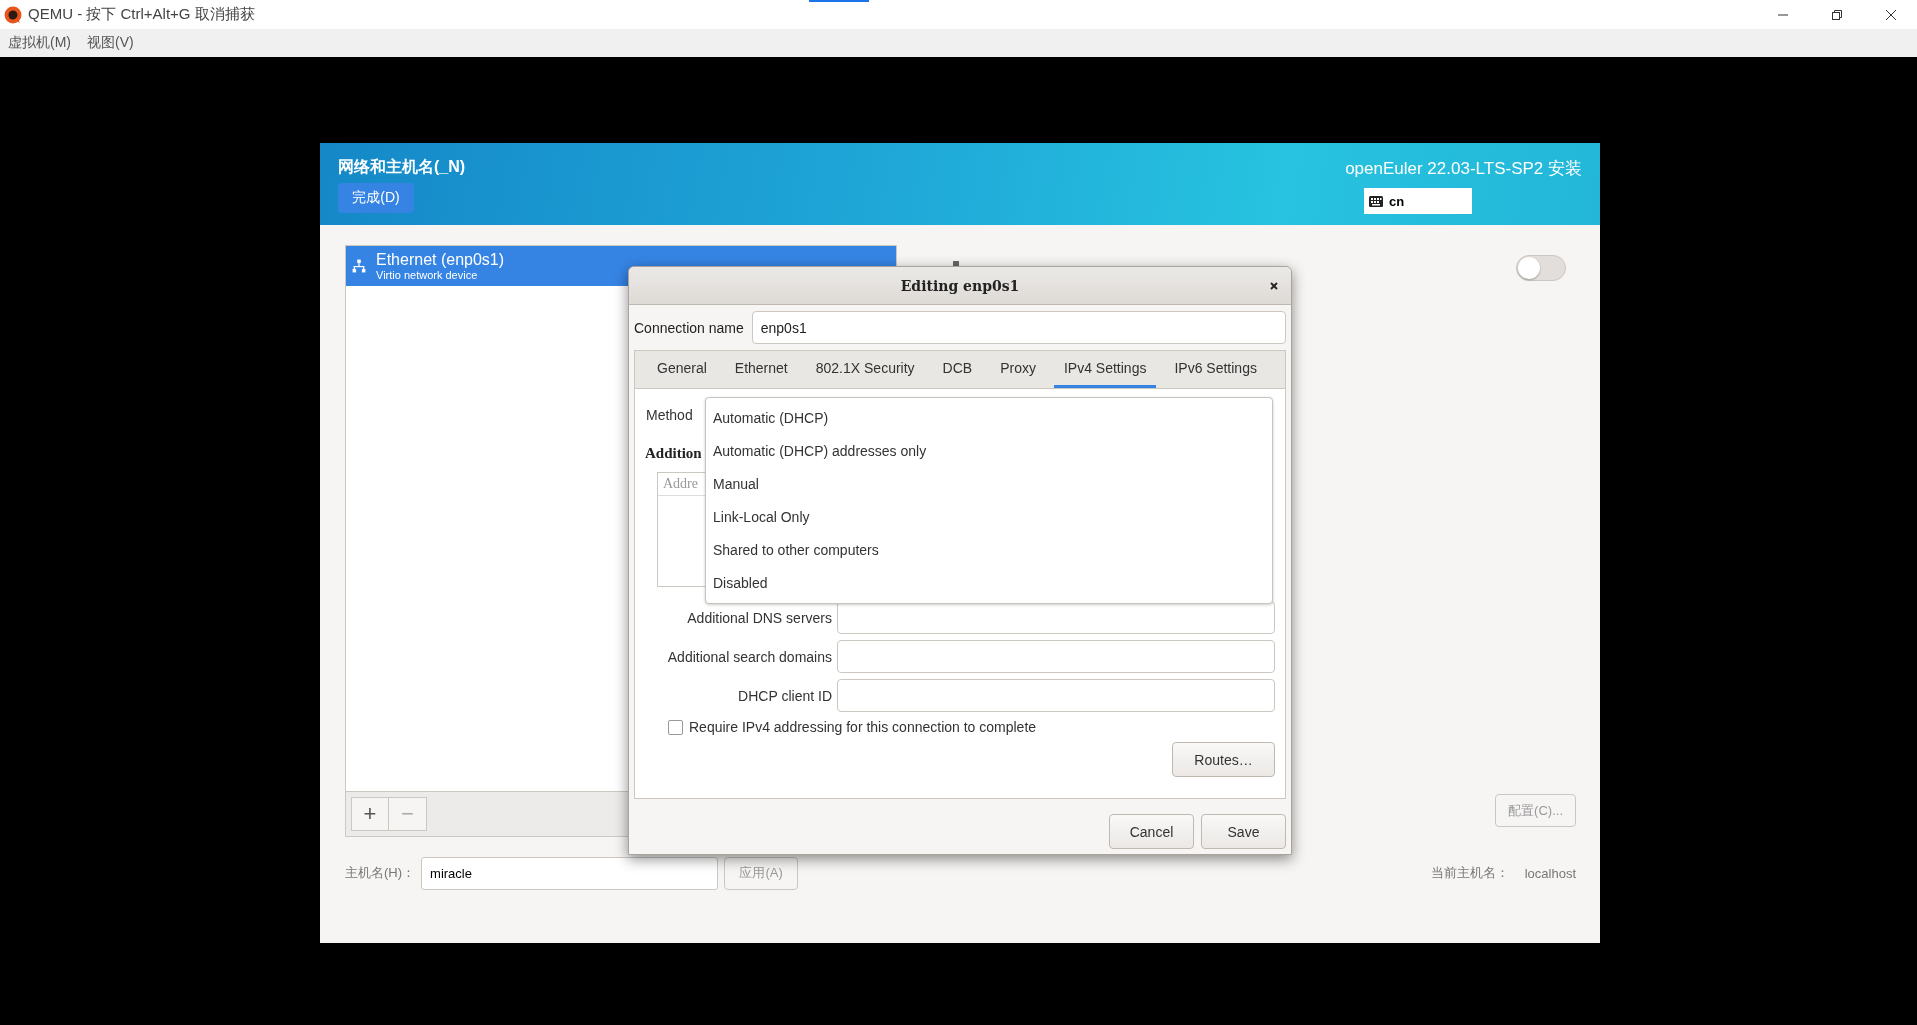  Describe the element at coordinates (689, 327) in the screenshot. I see `connection-name-label: Connection name` at that location.